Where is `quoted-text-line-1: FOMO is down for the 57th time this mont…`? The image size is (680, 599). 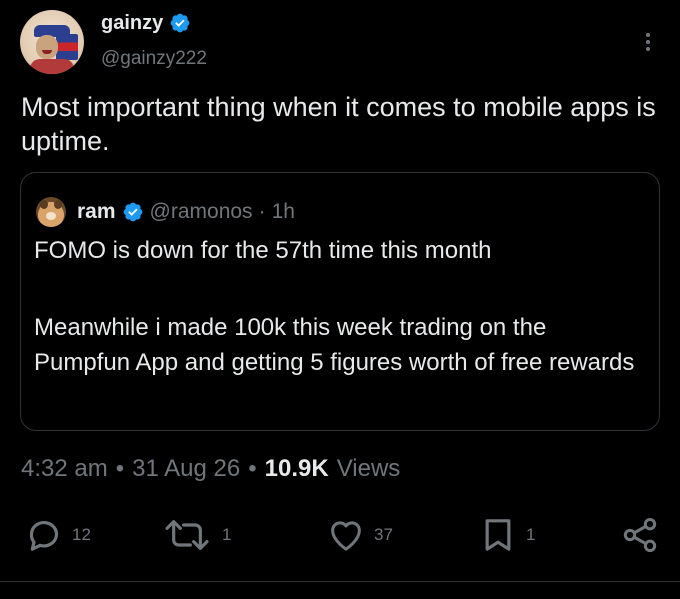
quoted-text-line-1: FOMO is down for the 57th time this mont… is located at coordinates (263, 250).